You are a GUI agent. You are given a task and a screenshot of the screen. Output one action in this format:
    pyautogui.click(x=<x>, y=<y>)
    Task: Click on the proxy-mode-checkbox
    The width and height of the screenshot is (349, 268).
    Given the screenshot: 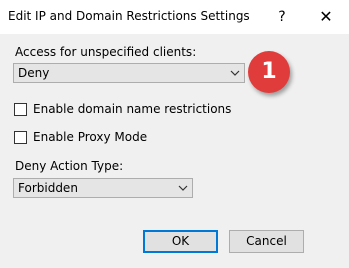 What is the action you would take?
    pyautogui.click(x=20, y=137)
    